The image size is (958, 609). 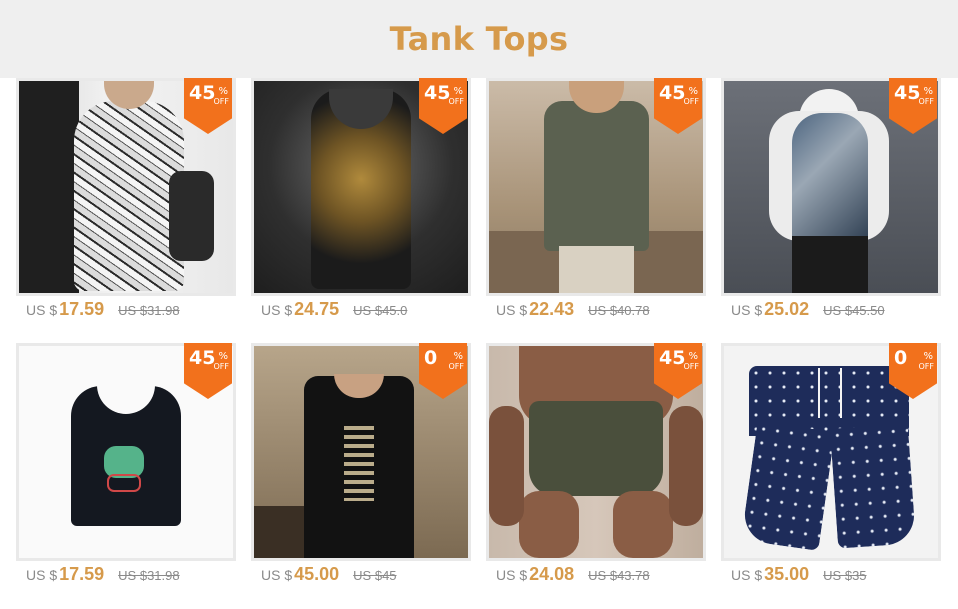 I want to click on price-row: US $35.00 US $35, so click(x=799, y=576).